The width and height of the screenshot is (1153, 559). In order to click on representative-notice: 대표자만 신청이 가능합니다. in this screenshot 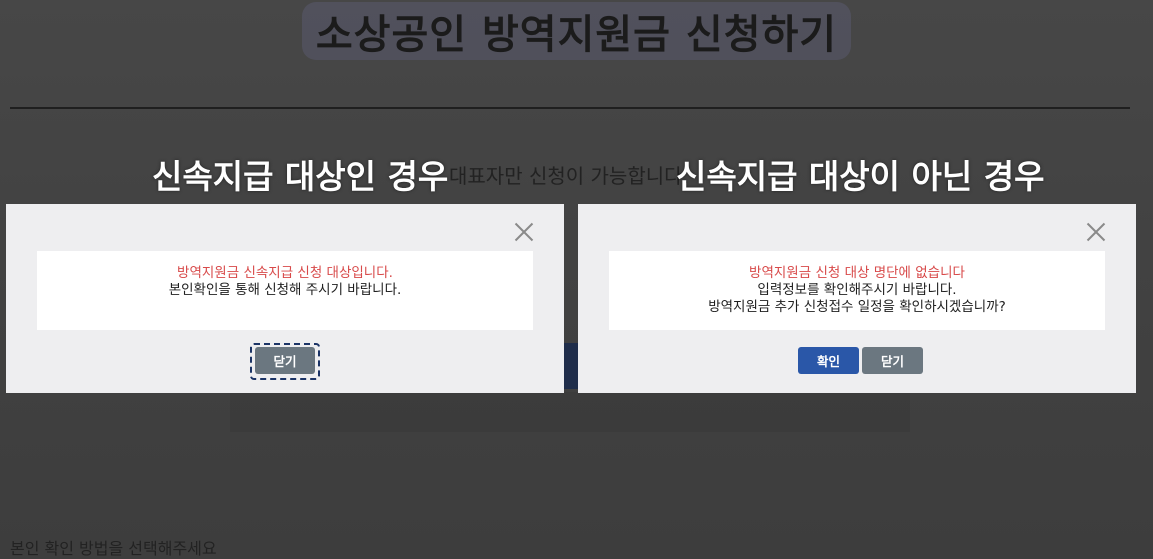, I will do `click(569, 176)`.